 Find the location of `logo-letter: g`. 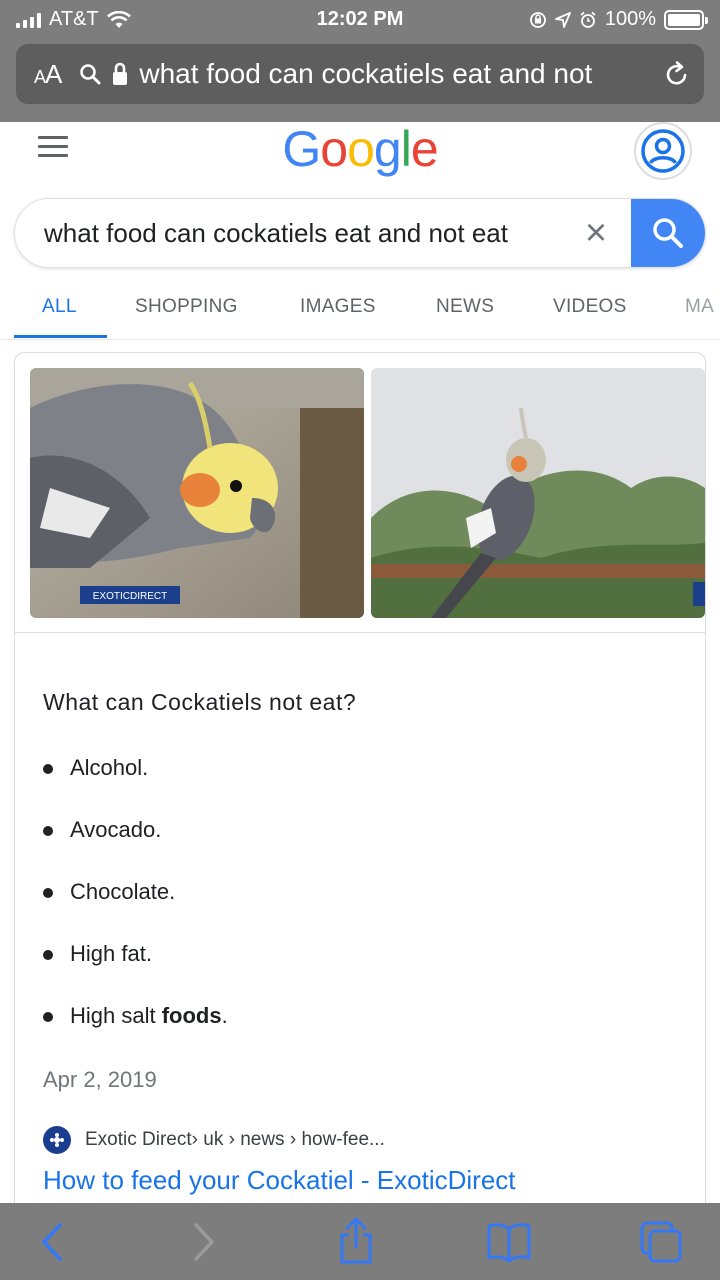

logo-letter: g is located at coordinates (387, 149).